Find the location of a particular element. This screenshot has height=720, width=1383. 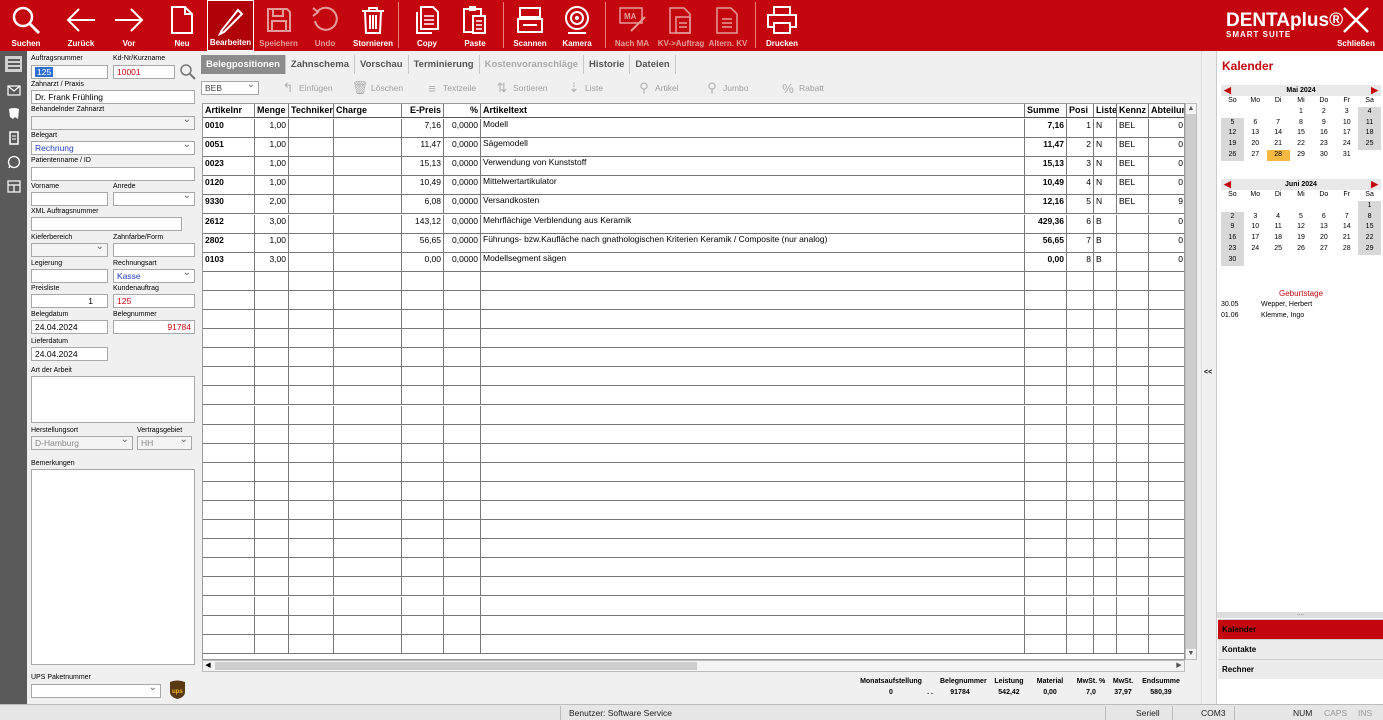

calendar-day: 25 is located at coordinates (1369, 144).